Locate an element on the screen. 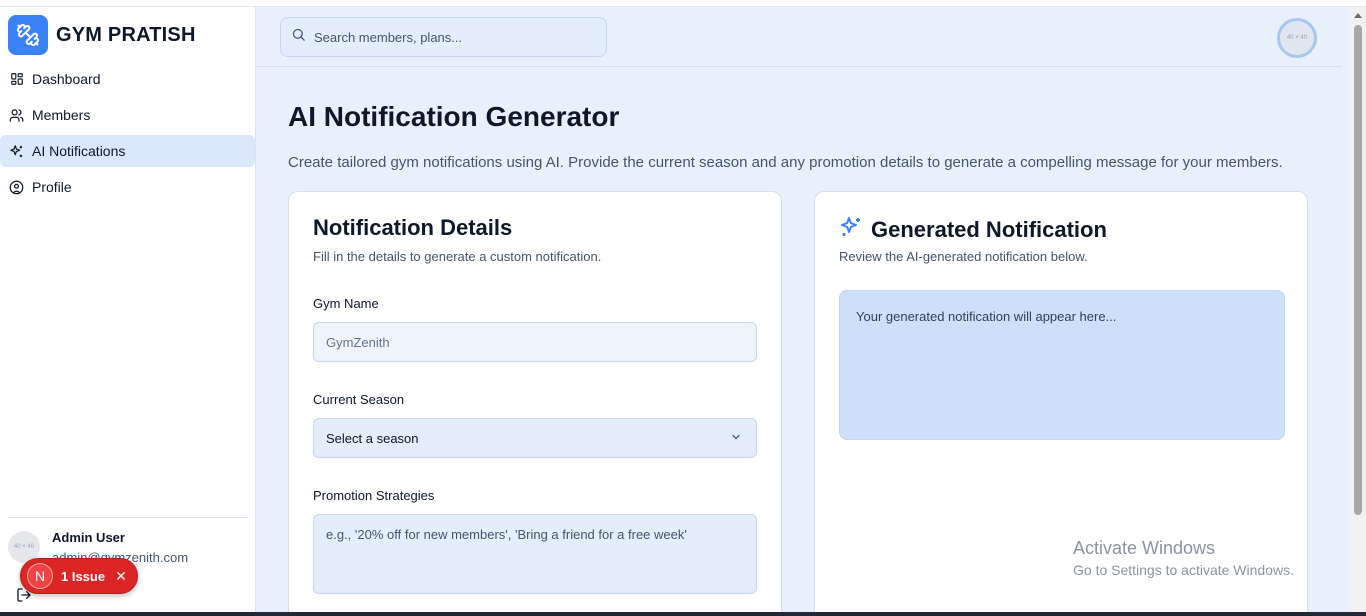  sidebar-item-label: AI Notifications is located at coordinates (79, 151).